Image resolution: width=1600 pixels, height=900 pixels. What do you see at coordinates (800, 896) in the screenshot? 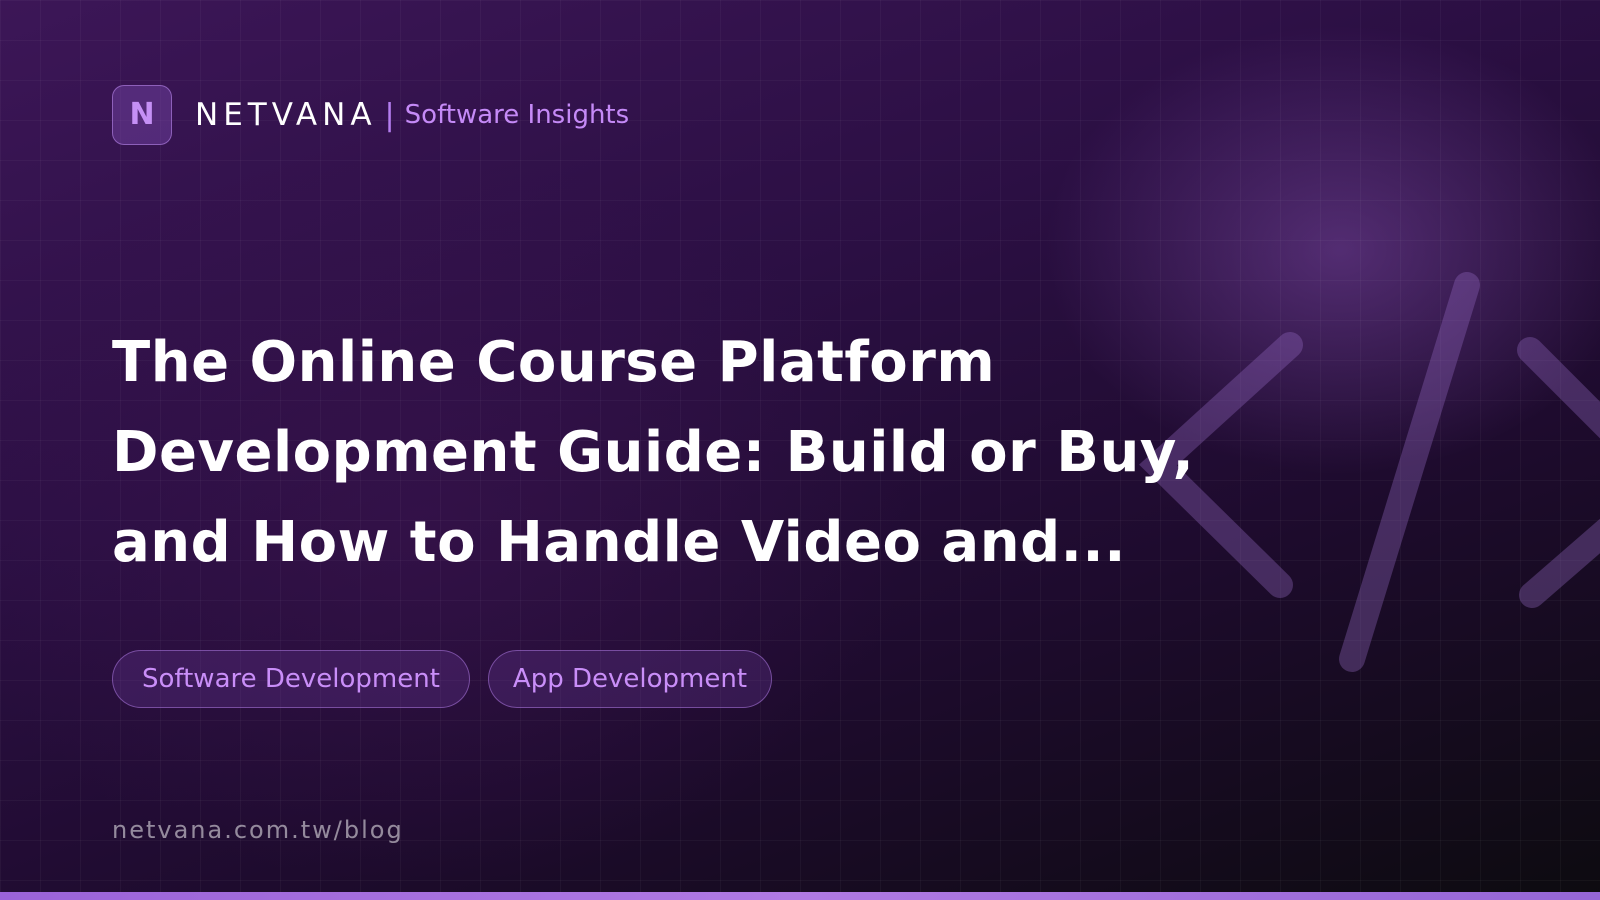
I see `accent-bar` at bounding box center [800, 896].